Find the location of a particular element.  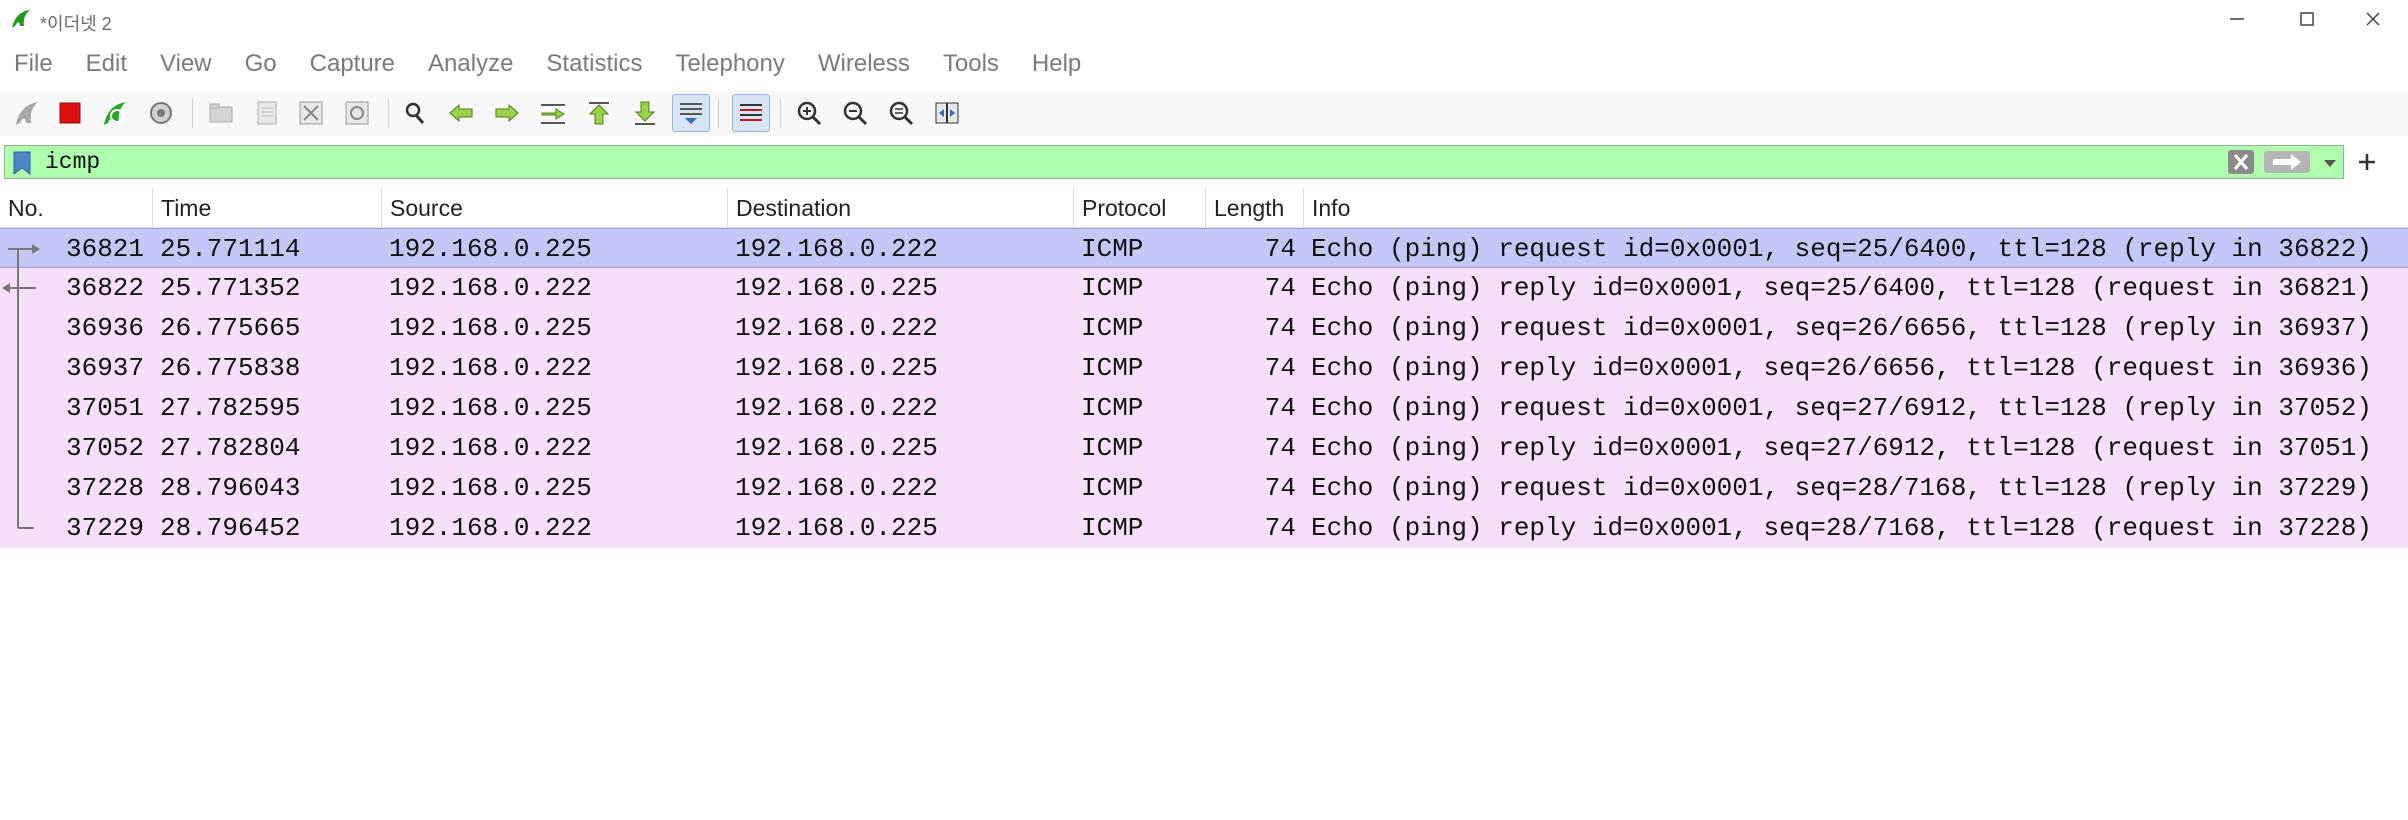

close-file-button is located at coordinates (311, 113).